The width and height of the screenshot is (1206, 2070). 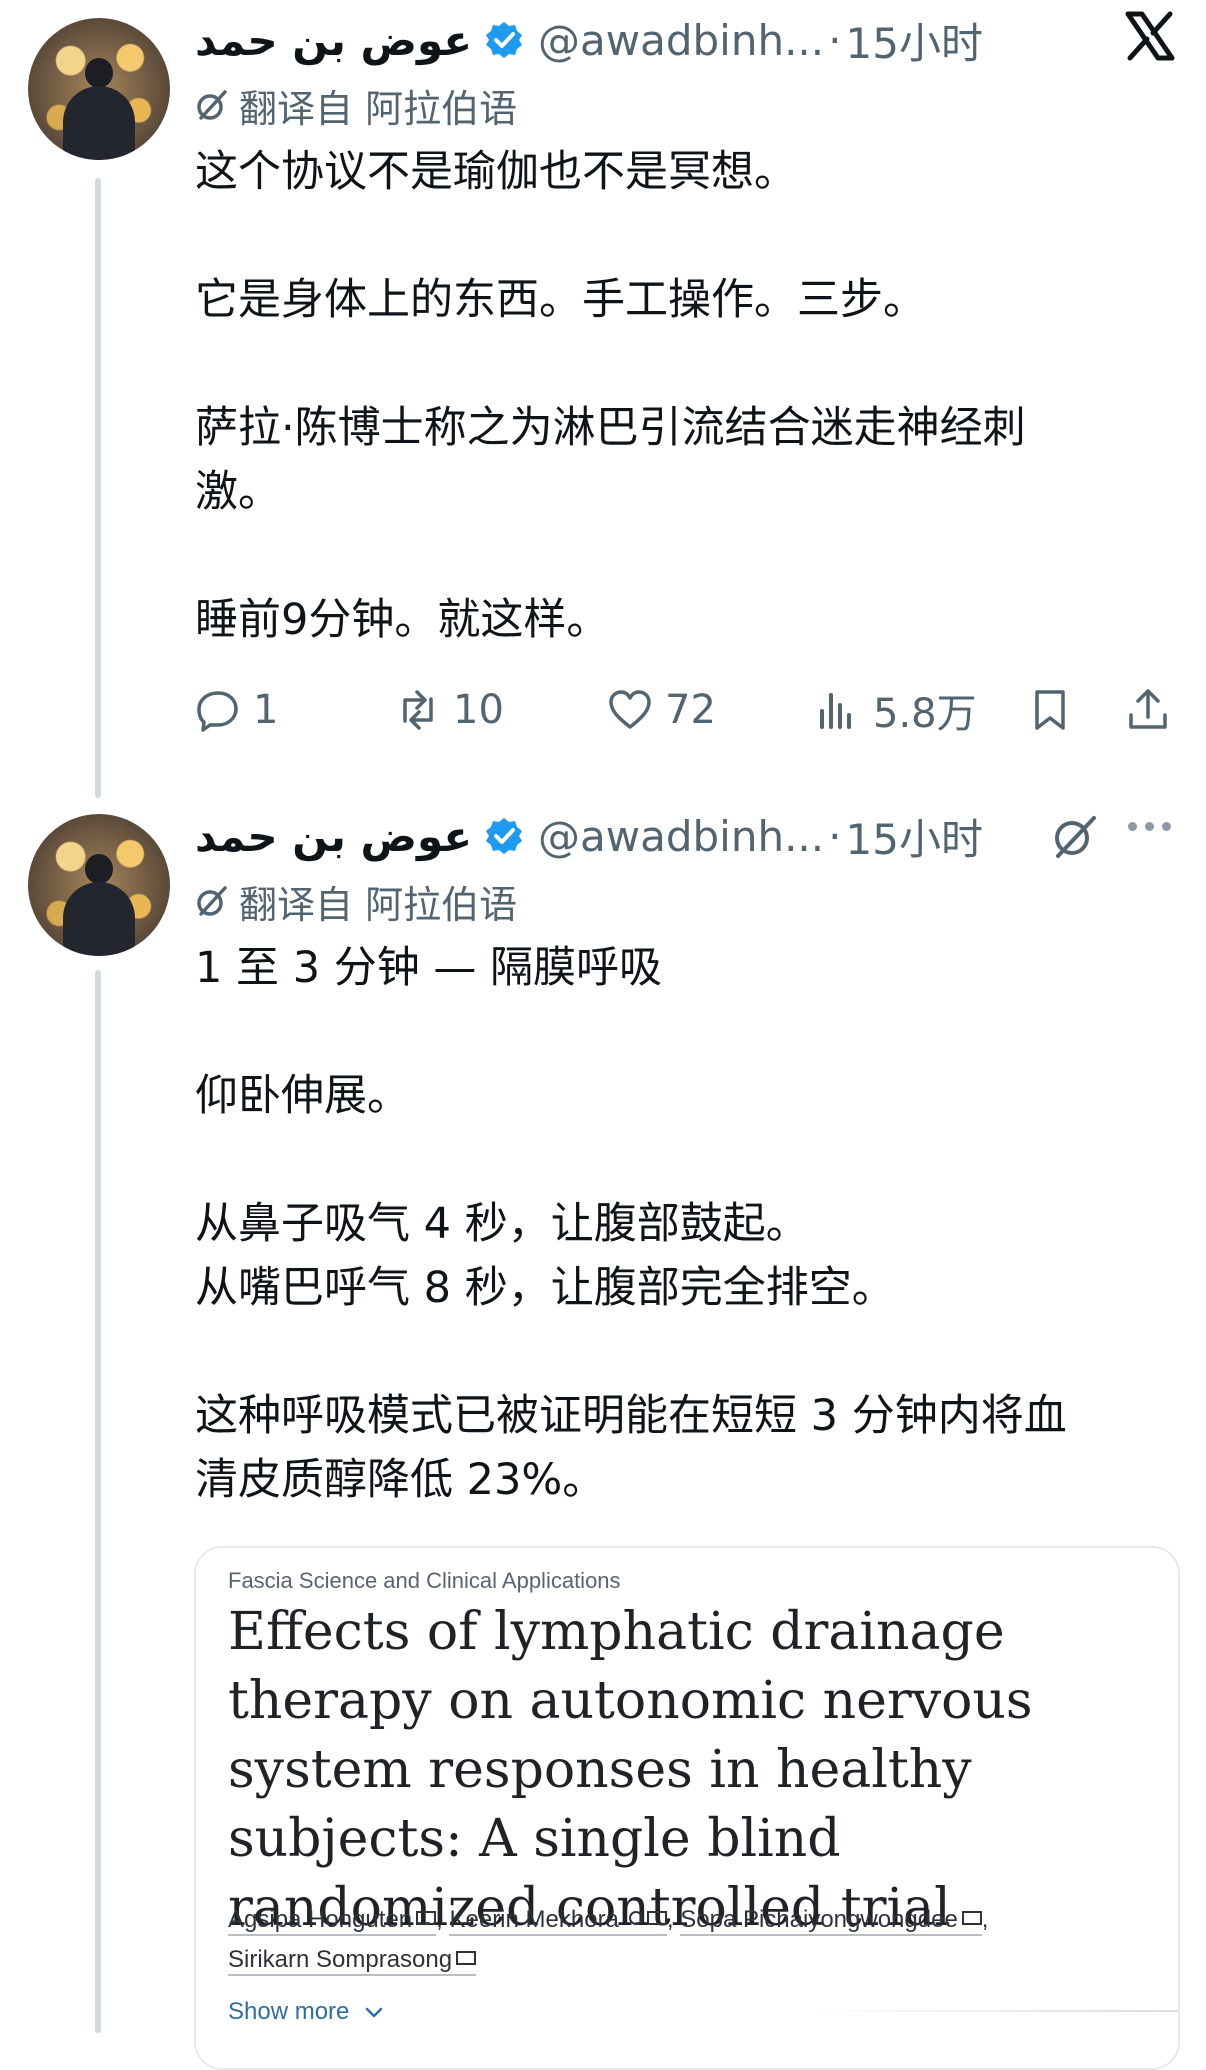 What do you see at coordinates (418, 710) in the screenshot?
I see `repost-icon` at bounding box center [418, 710].